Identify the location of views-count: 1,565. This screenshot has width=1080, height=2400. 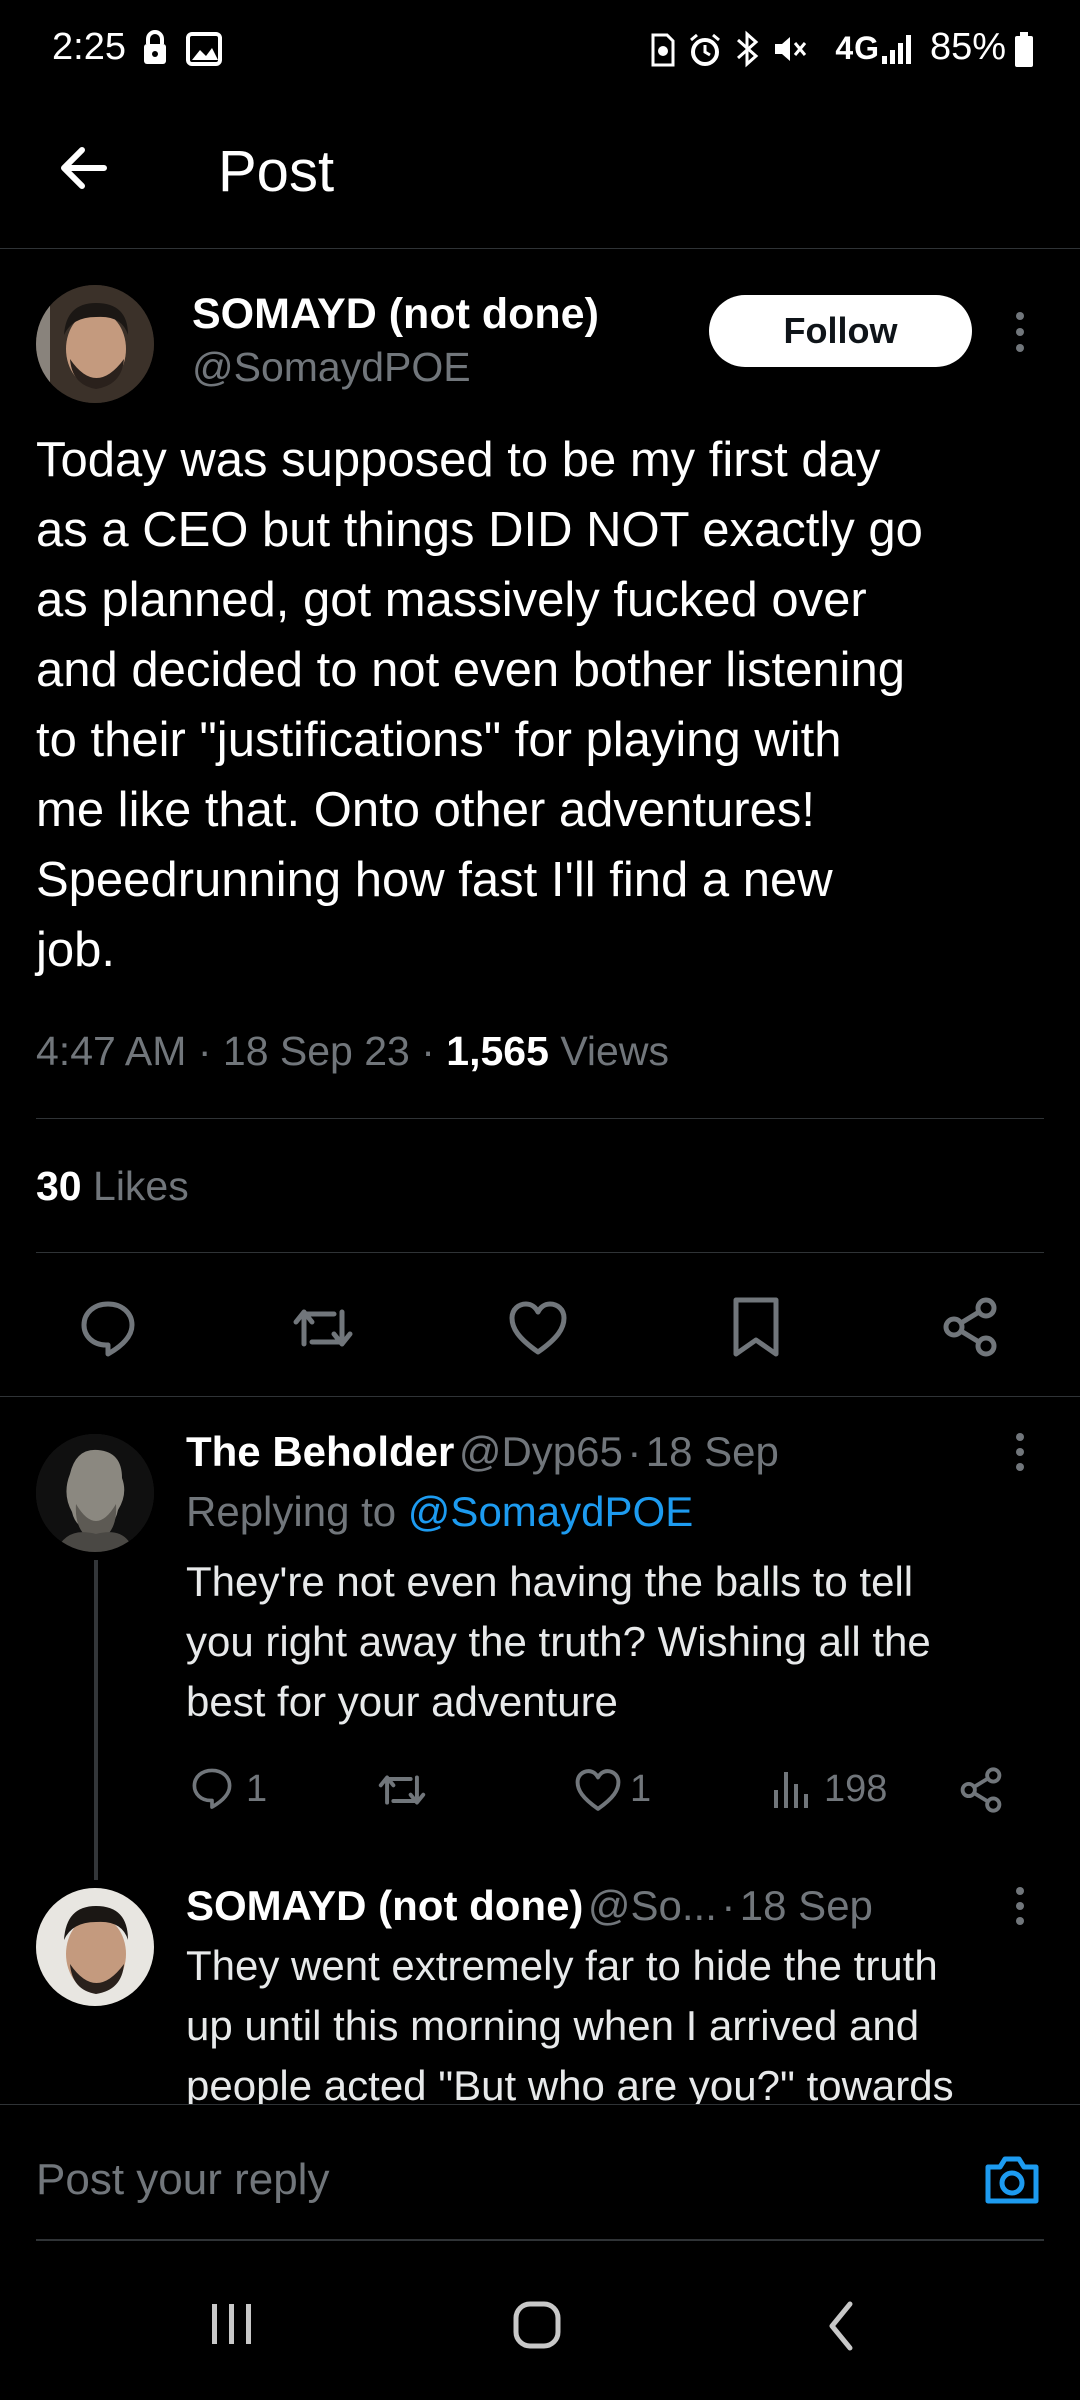
(497, 1051).